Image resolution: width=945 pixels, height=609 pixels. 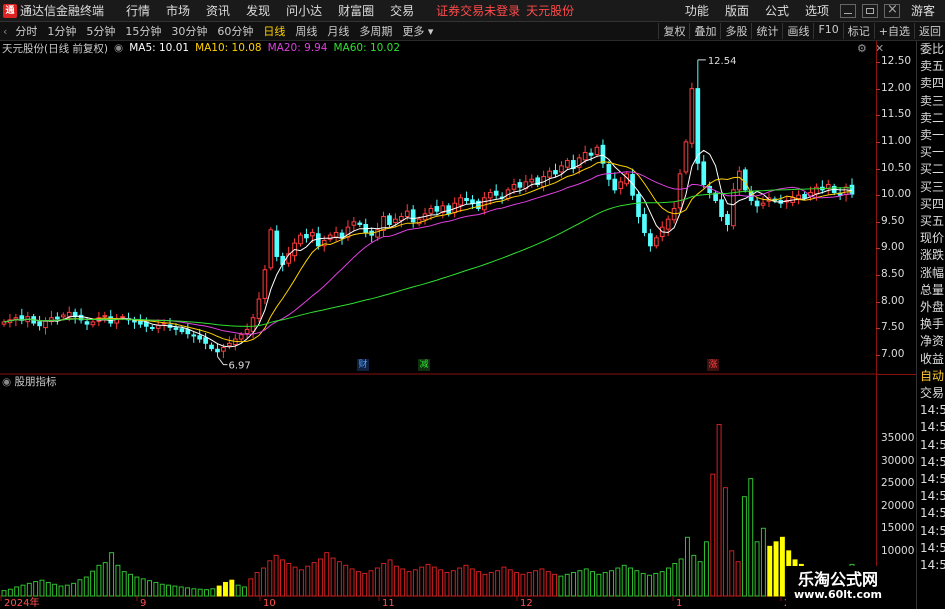 I want to click on tab-60min: 60分钟, so click(x=235, y=31).